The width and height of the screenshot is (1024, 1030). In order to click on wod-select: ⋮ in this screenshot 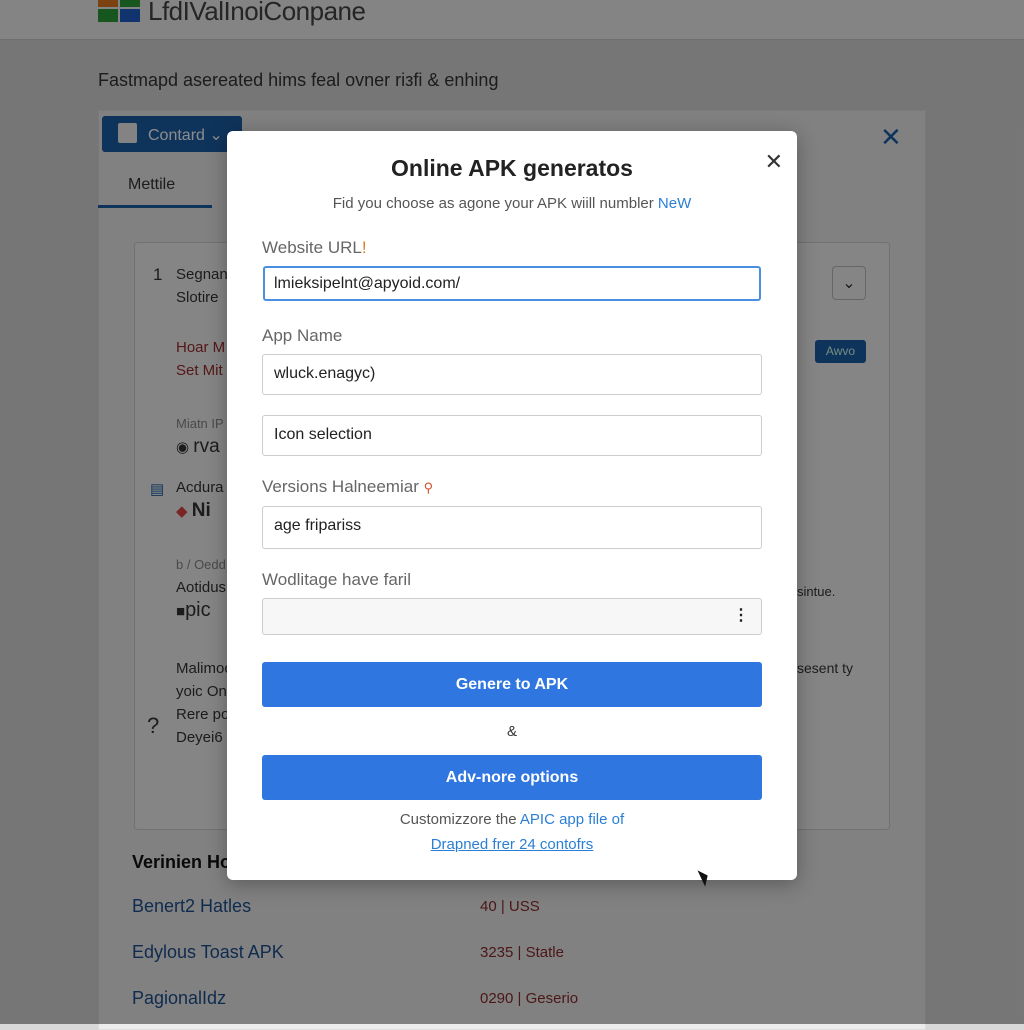, I will do `click(512, 616)`.